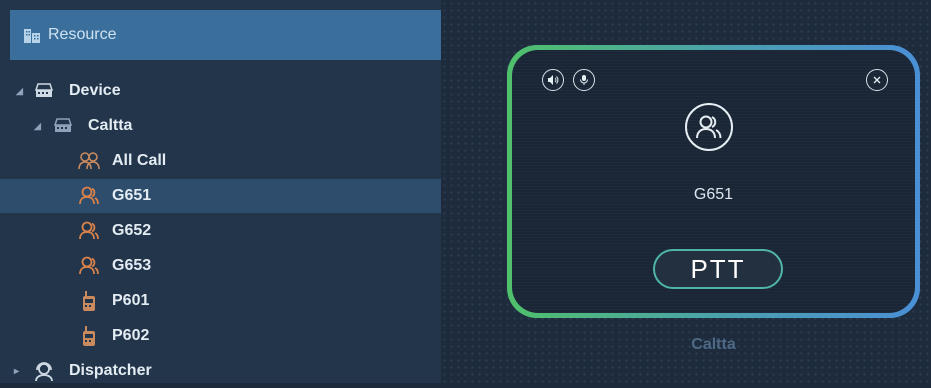 This screenshot has width=931, height=388. I want to click on tree-item-p601: P601, so click(220, 301).